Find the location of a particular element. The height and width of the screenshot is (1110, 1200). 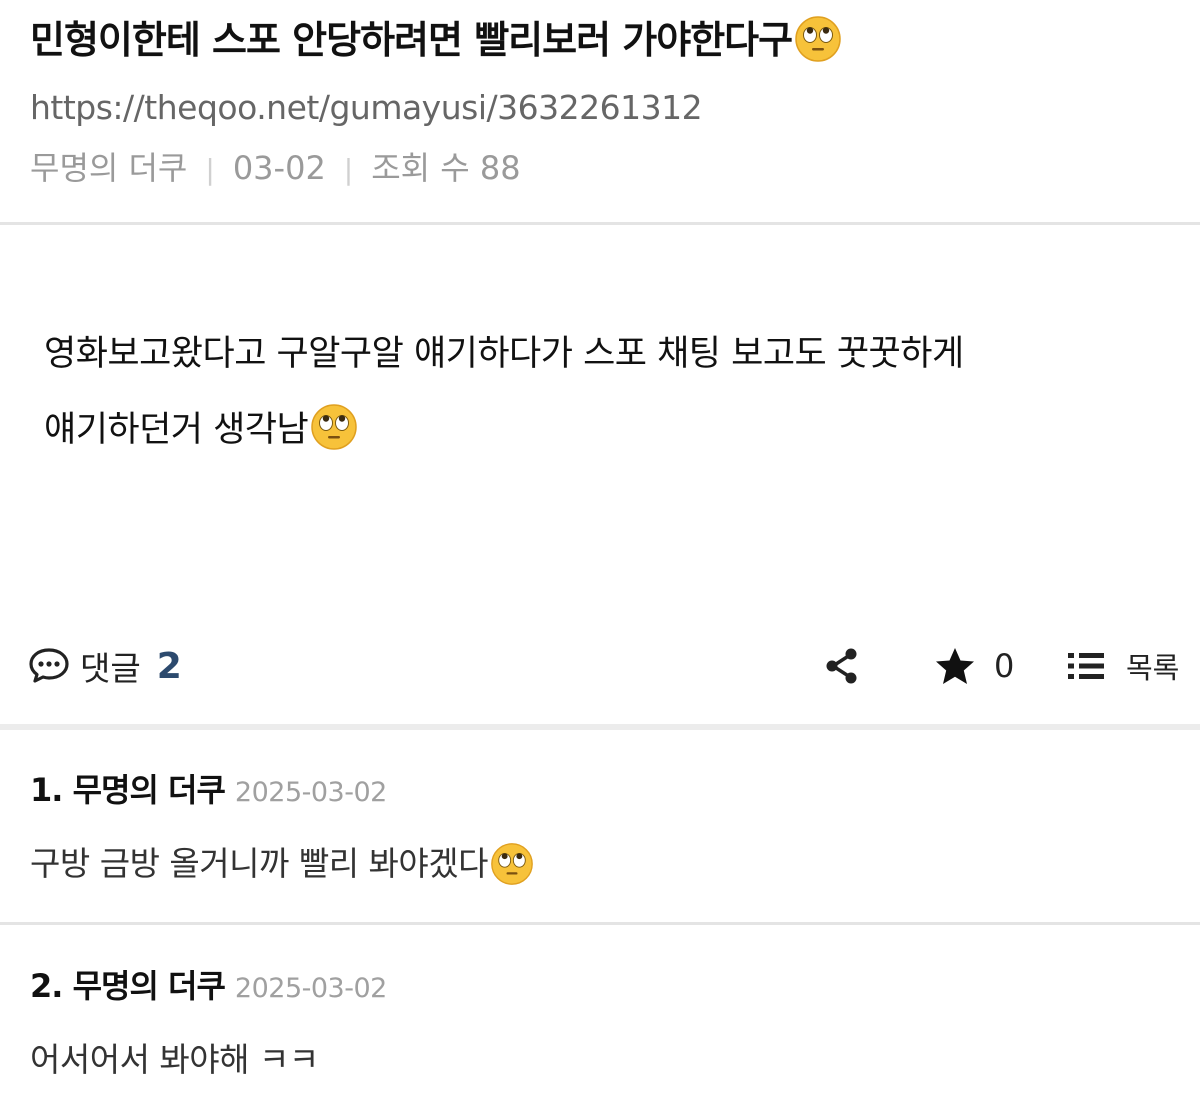

post-author: 무명의 더쿠 is located at coordinates (109, 168).